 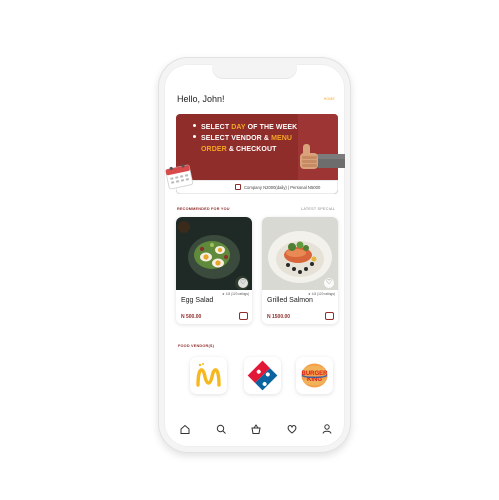 What do you see at coordinates (201, 99) in the screenshot?
I see `greeting-text: Hello, John!` at bounding box center [201, 99].